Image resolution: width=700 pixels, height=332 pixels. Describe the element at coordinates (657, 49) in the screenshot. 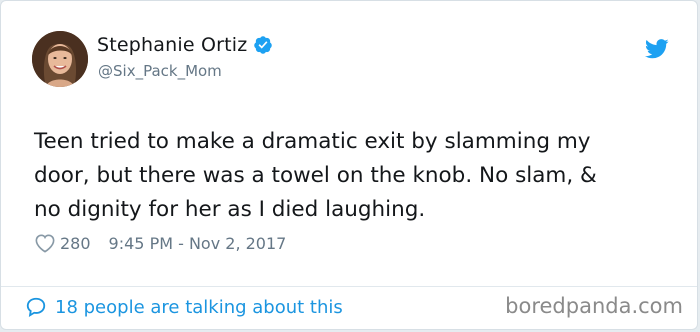

I see `twitter-bird-icon` at that location.